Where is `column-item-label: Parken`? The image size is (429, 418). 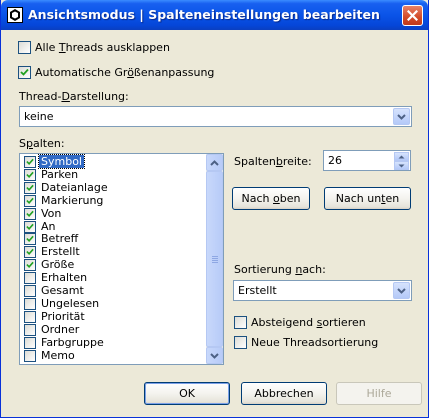
column-item-label: Parken is located at coordinates (60, 174).